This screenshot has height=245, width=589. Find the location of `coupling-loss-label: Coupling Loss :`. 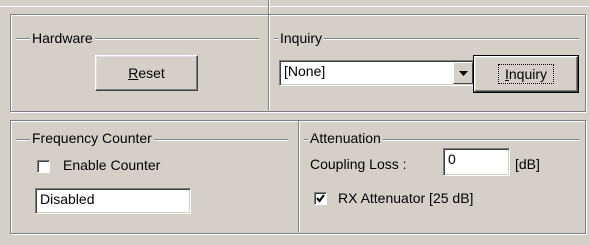

coupling-loss-label: Coupling Loss : is located at coordinates (358, 164).